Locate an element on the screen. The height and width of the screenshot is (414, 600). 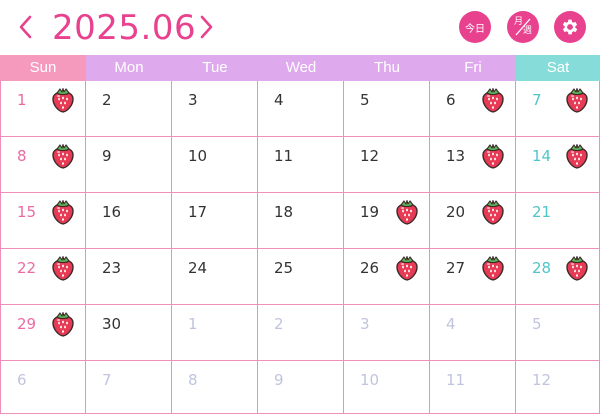
weekday-sat: Sat is located at coordinates (558, 68).